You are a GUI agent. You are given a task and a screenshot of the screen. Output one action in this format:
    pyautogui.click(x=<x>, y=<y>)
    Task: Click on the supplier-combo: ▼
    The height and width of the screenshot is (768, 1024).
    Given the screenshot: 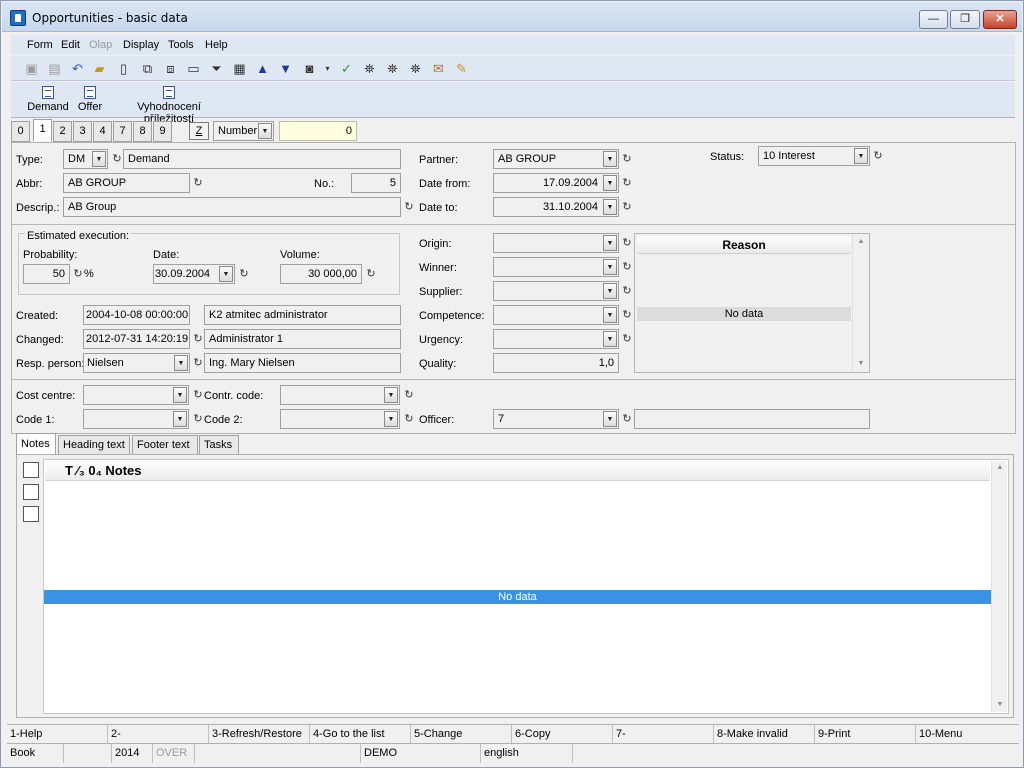 What is the action you would take?
    pyautogui.click(x=556, y=291)
    